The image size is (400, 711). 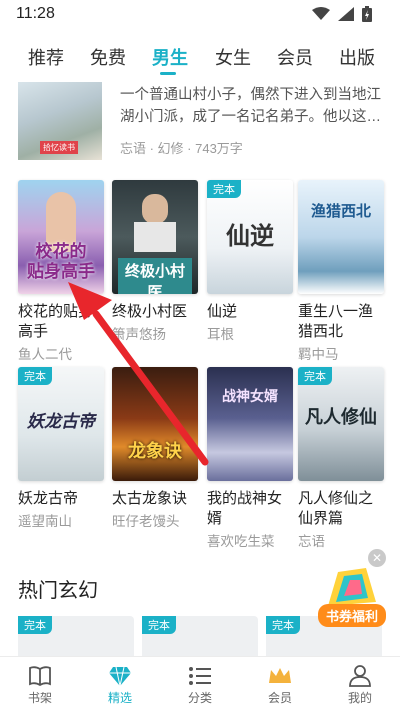 I want to click on book-card: 终极小村医 终极小村医 箫声悠扬, so click(x=156, y=261).